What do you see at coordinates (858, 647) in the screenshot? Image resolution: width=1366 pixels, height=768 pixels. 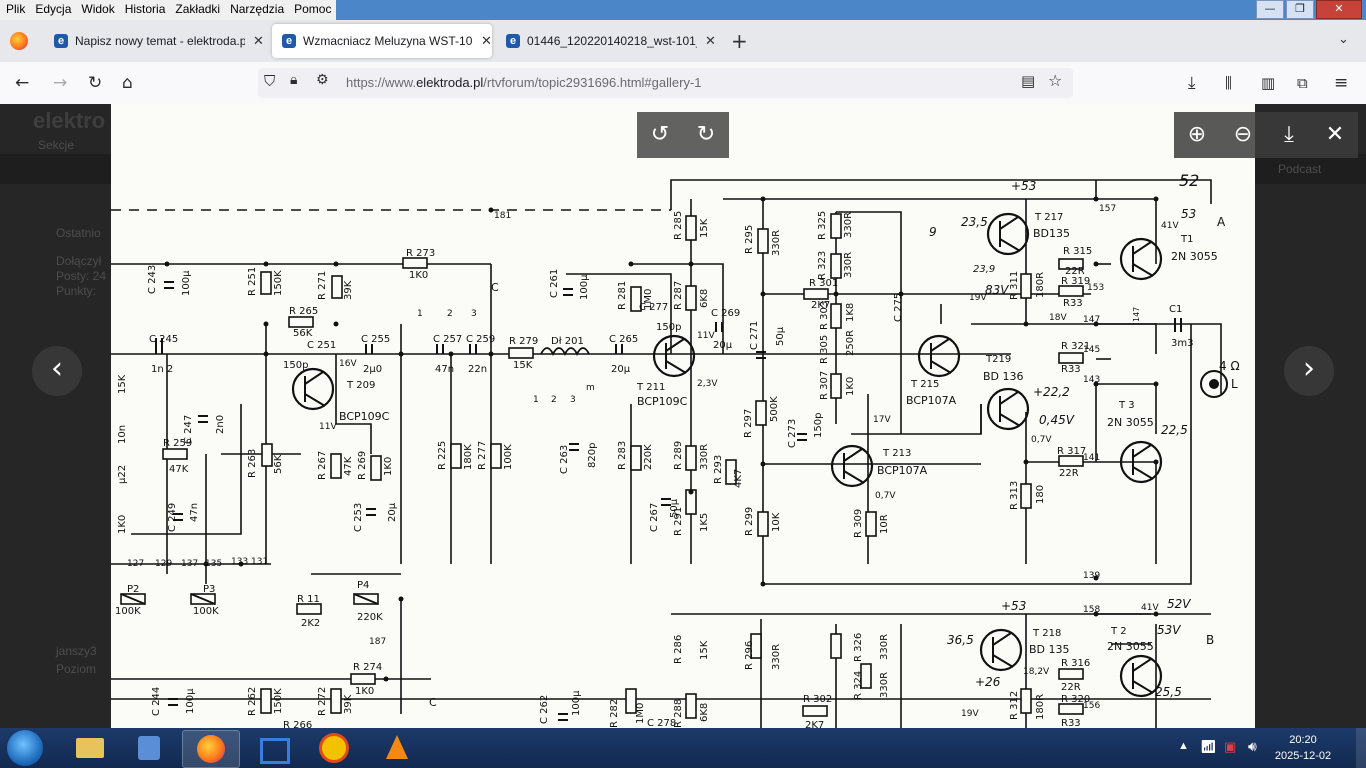 I see `label-r326: R 326` at bounding box center [858, 647].